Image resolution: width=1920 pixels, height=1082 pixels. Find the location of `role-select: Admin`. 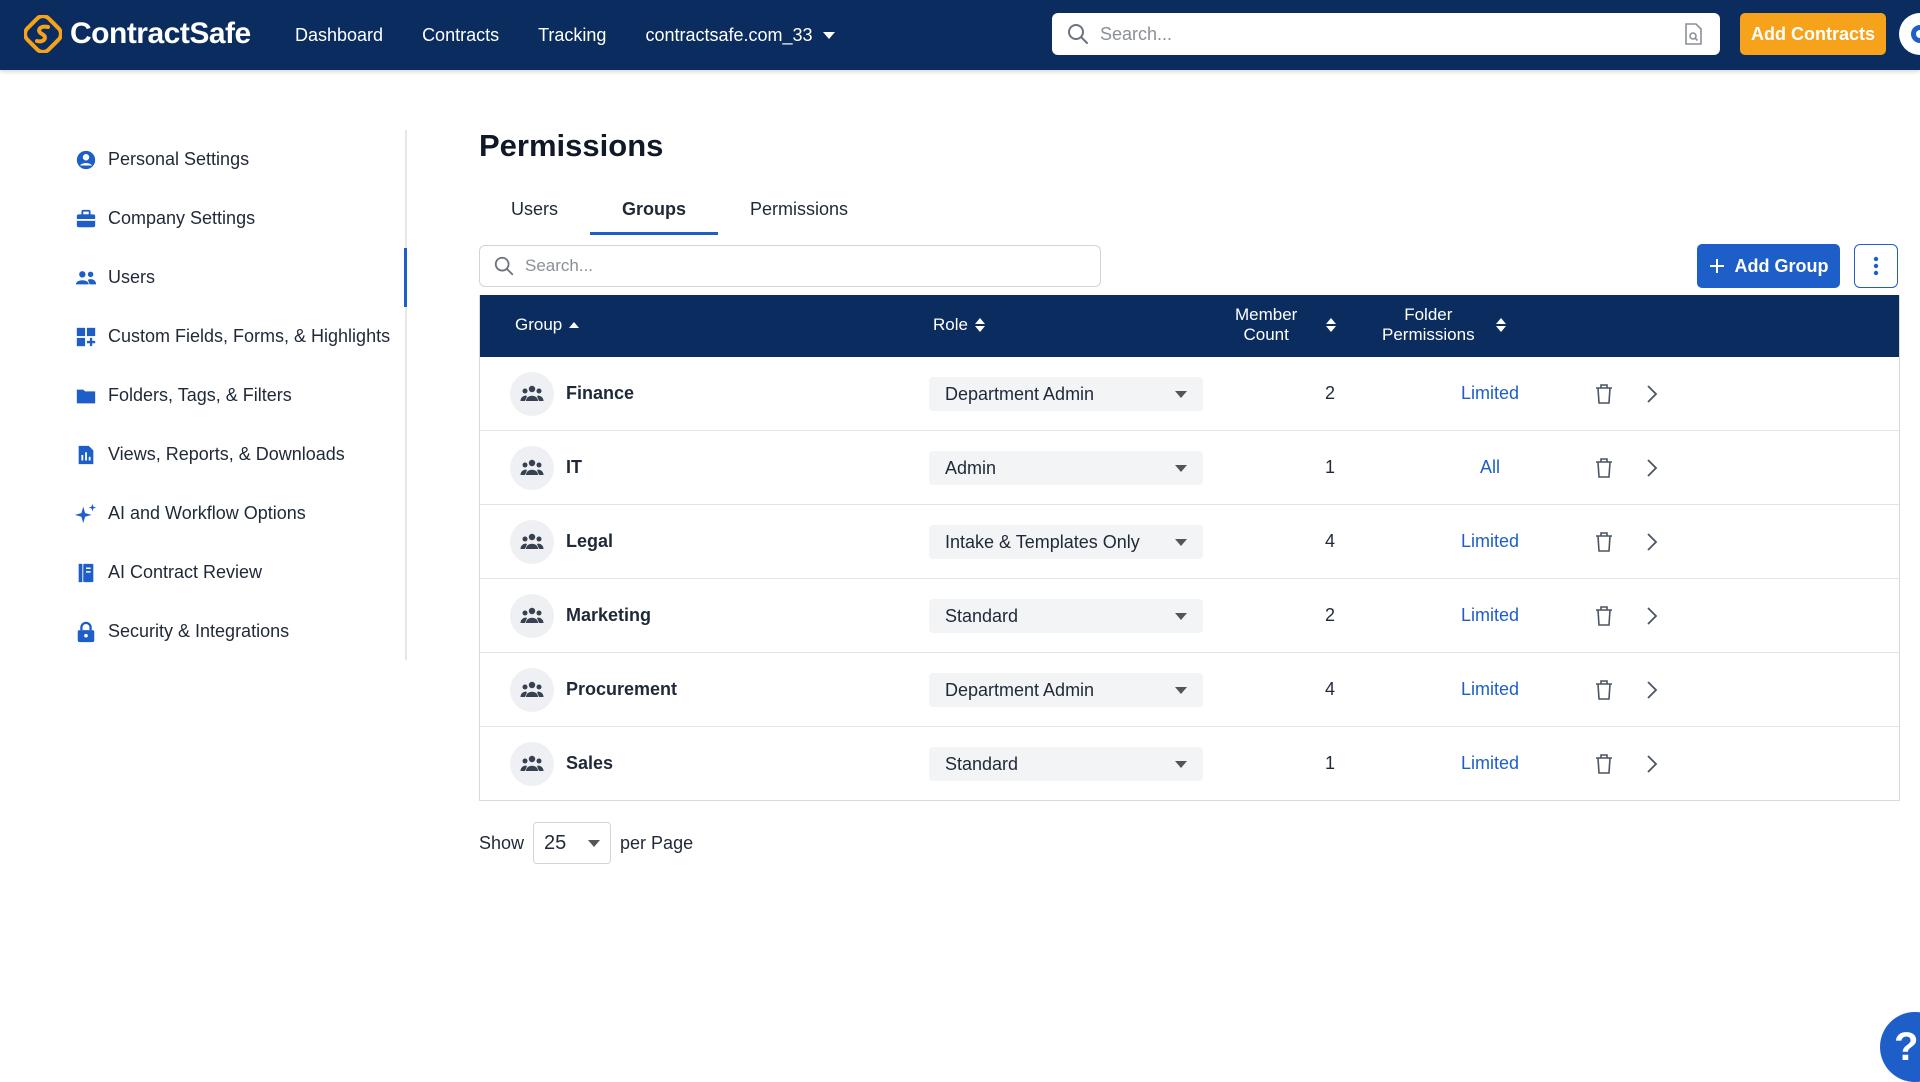

role-select: Admin is located at coordinates (1066, 468).